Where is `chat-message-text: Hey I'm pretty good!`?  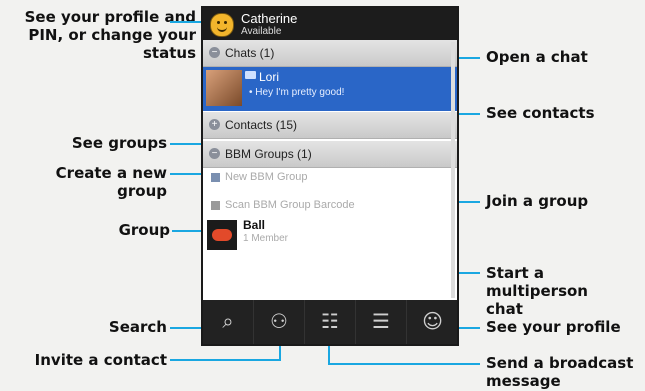
chat-message-text: Hey I'm pretty good! is located at coordinates (300, 92).